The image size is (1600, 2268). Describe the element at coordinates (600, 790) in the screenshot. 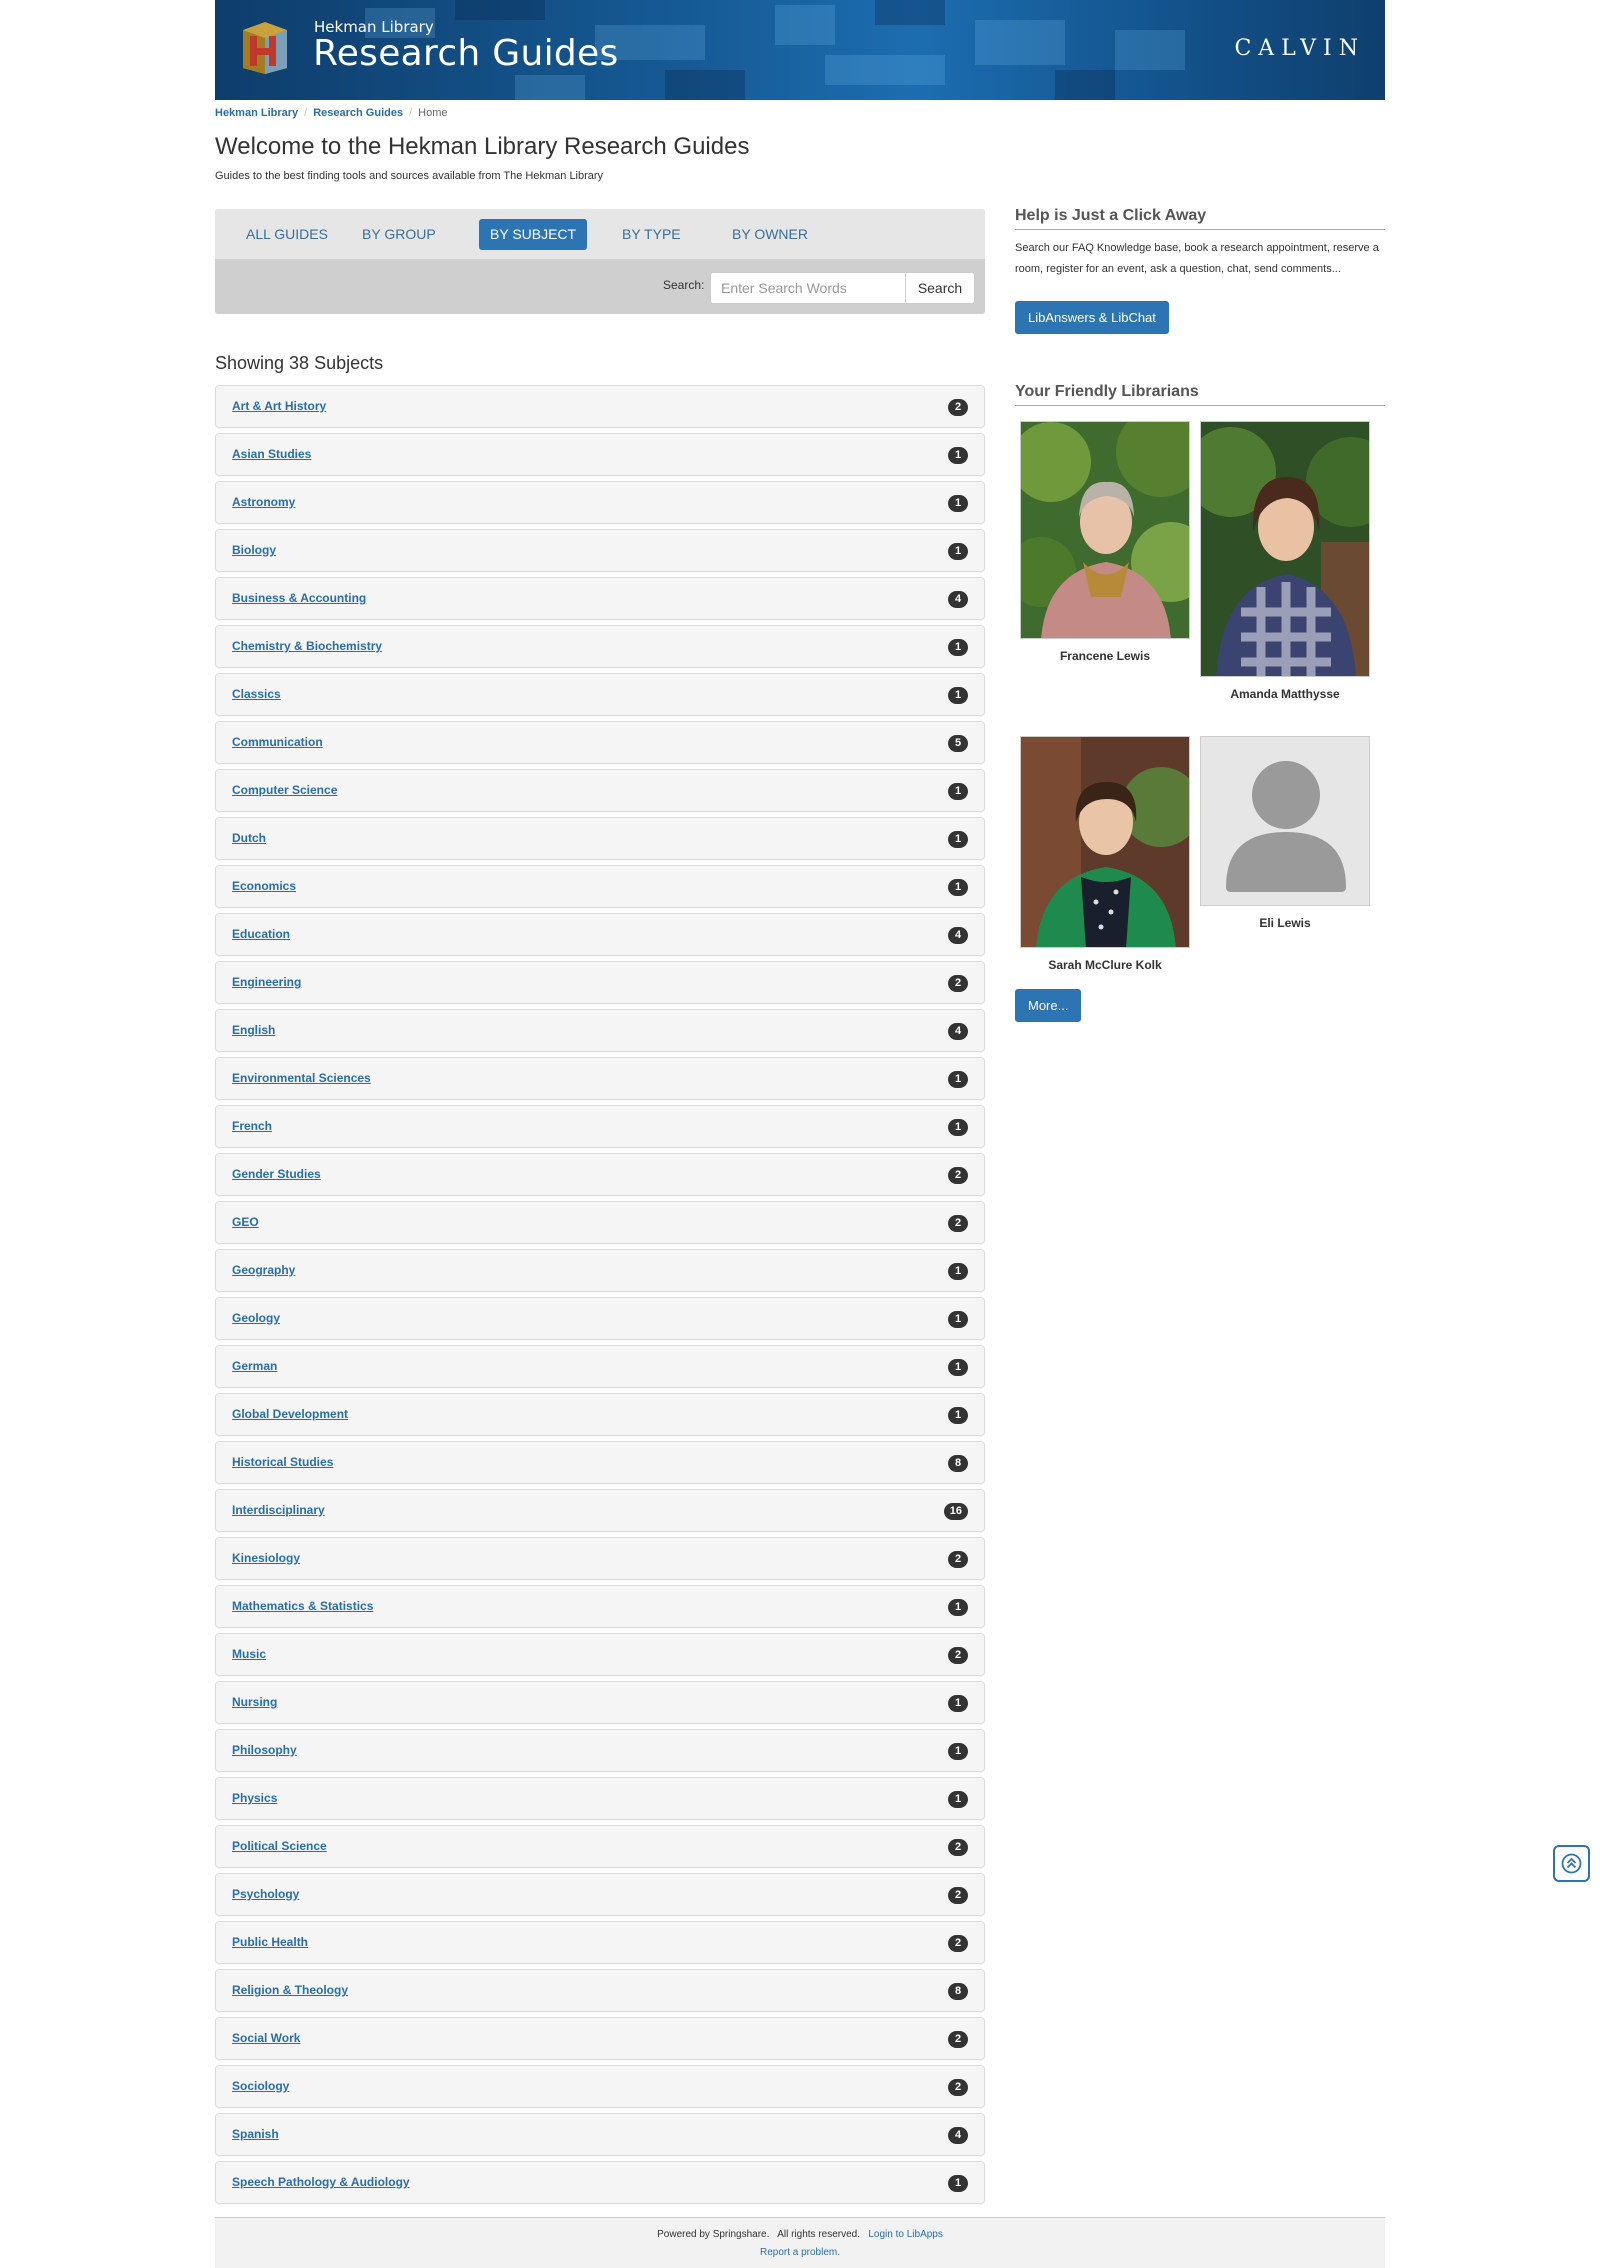

I see `subject-row: Computer Science 1` at that location.